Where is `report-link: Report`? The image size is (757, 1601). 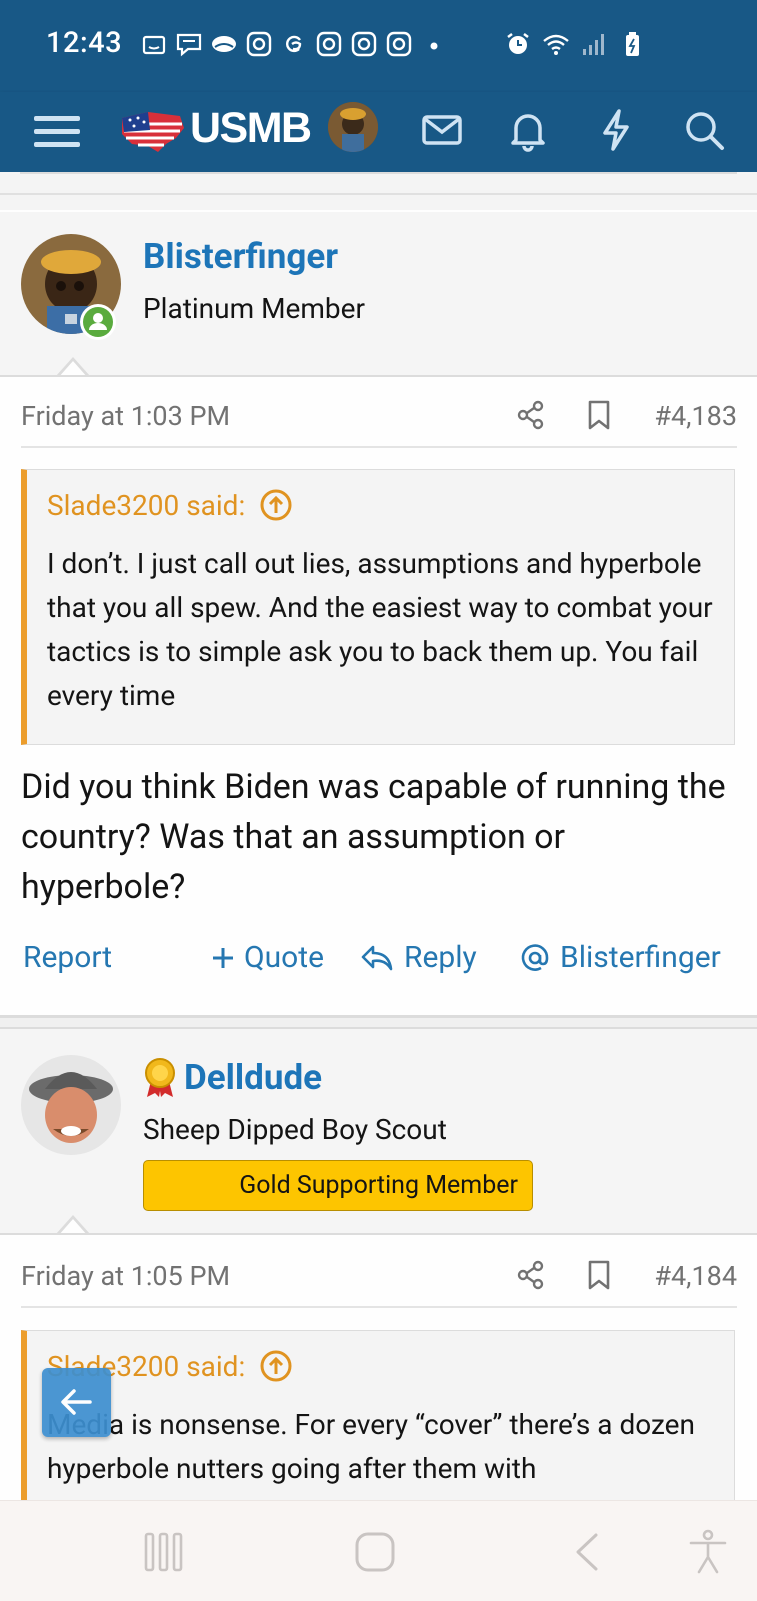
report-link: Report is located at coordinates (67, 957).